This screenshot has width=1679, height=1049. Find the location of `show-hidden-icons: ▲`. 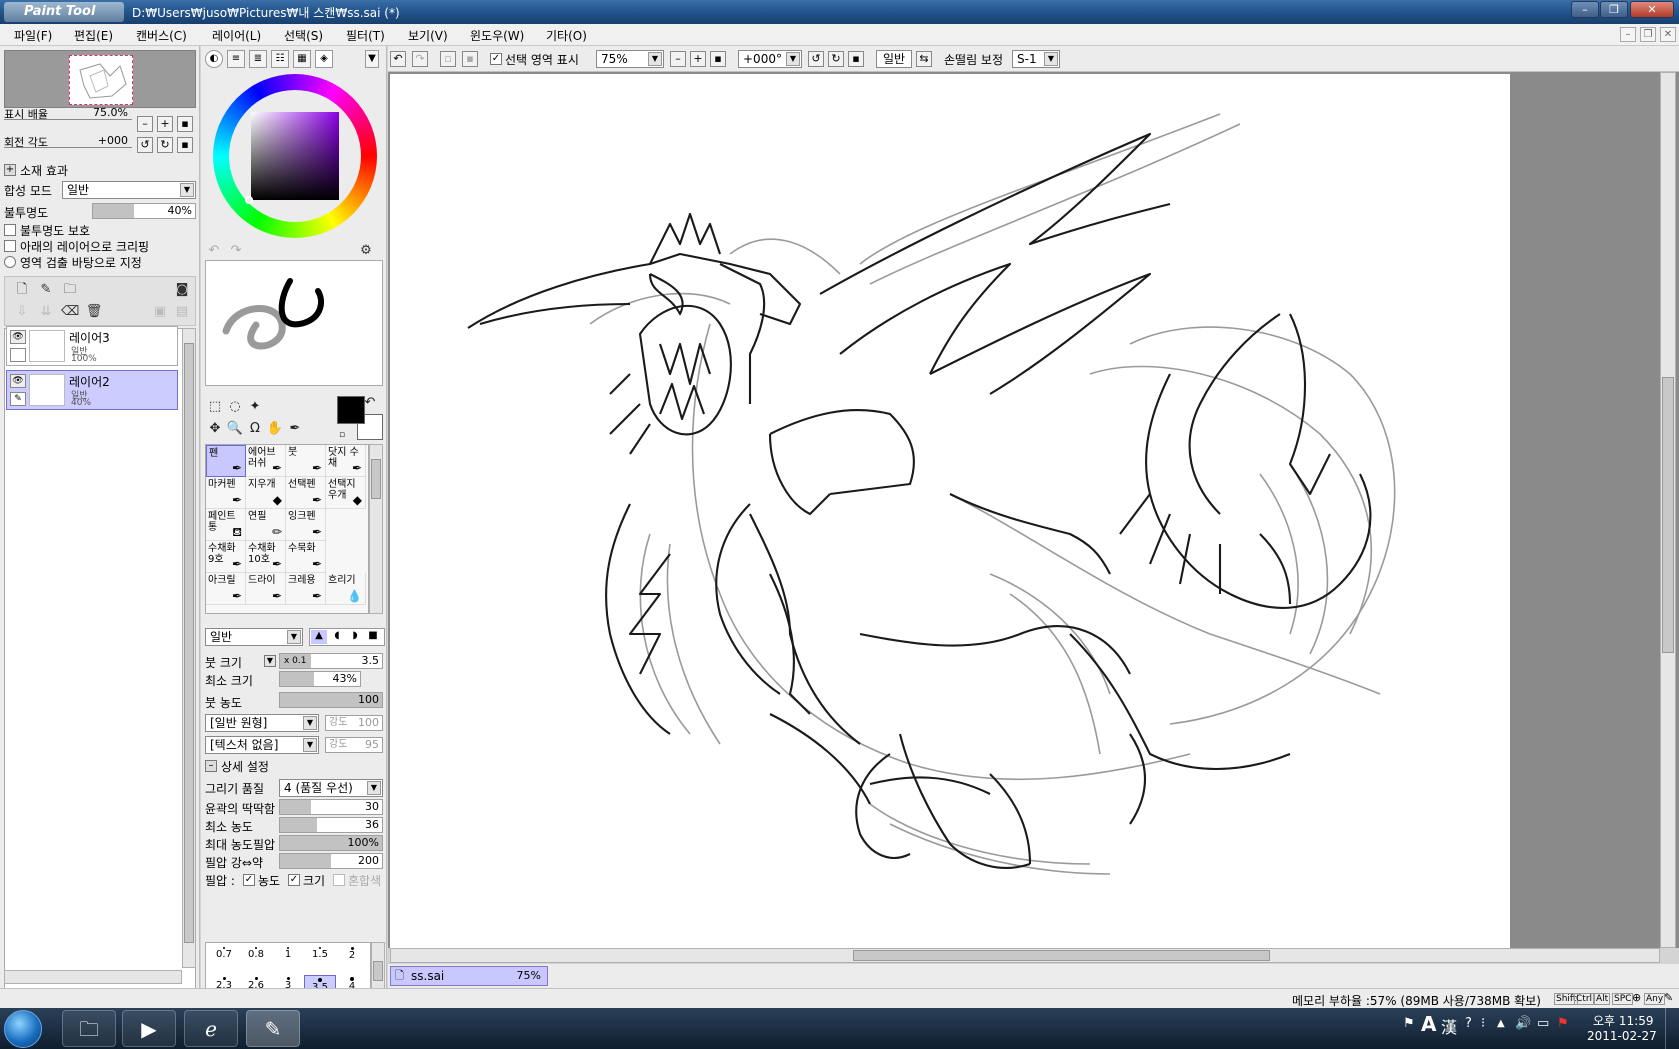

show-hidden-icons: ▲ is located at coordinates (1501, 1023).